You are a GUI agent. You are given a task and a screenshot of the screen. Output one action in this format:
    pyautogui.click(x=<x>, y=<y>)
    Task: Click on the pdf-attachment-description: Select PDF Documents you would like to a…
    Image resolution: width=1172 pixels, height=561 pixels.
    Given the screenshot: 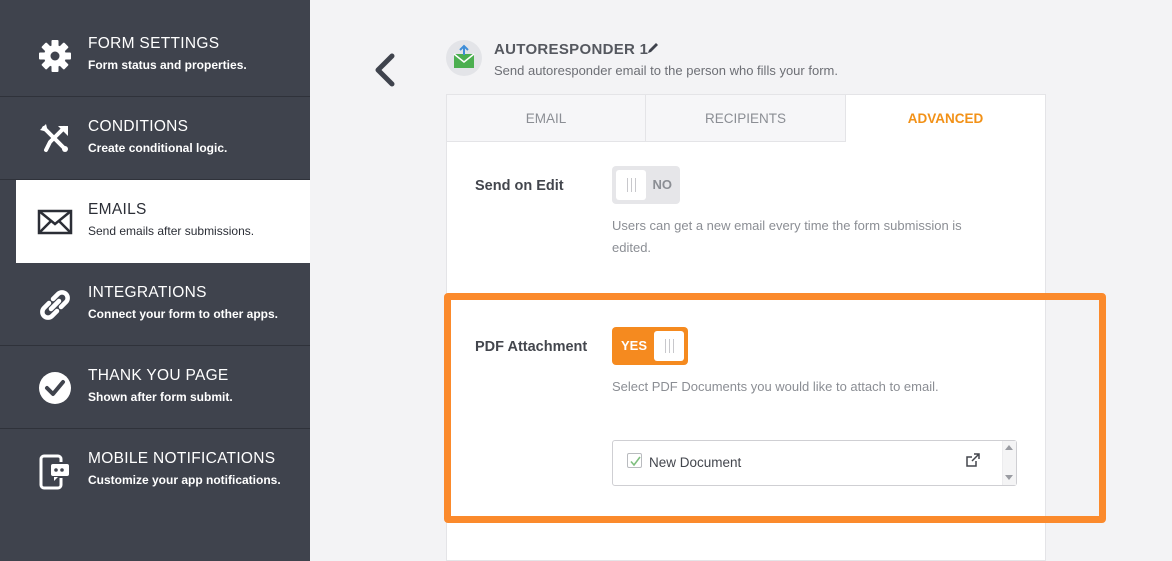 What is the action you would take?
    pyautogui.click(x=775, y=386)
    